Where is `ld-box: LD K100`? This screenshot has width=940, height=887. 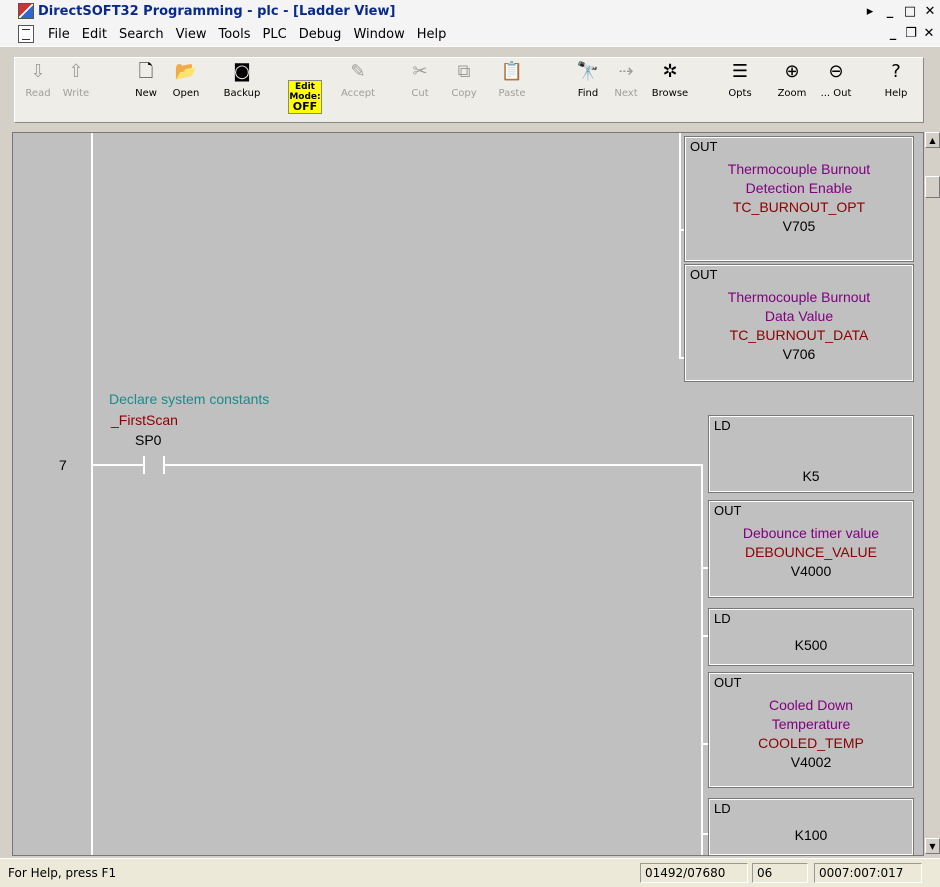 ld-box: LD K100 is located at coordinates (811, 826).